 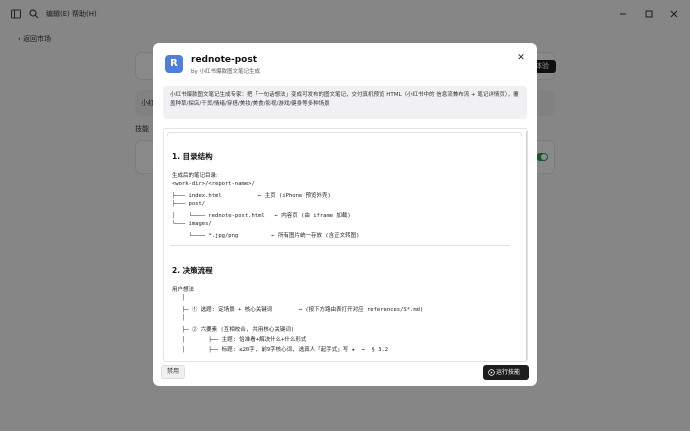 What do you see at coordinates (174, 64) in the screenshot?
I see `skill-avatar: R` at bounding box center [174, 64].